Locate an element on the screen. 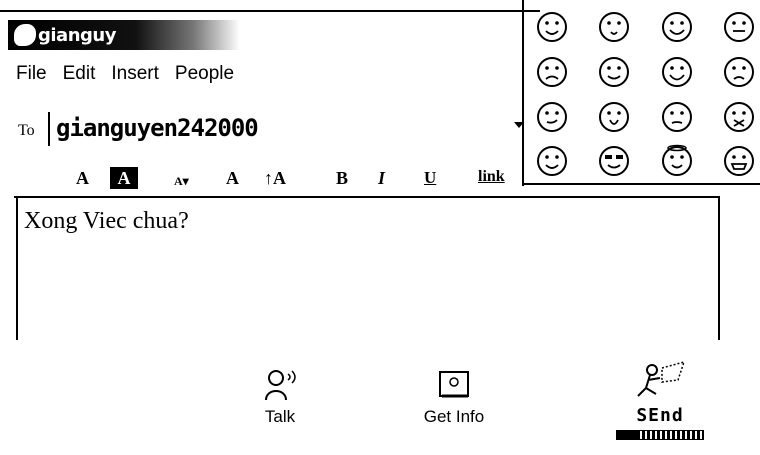  logo-icon is located at coordinates (25, 35).